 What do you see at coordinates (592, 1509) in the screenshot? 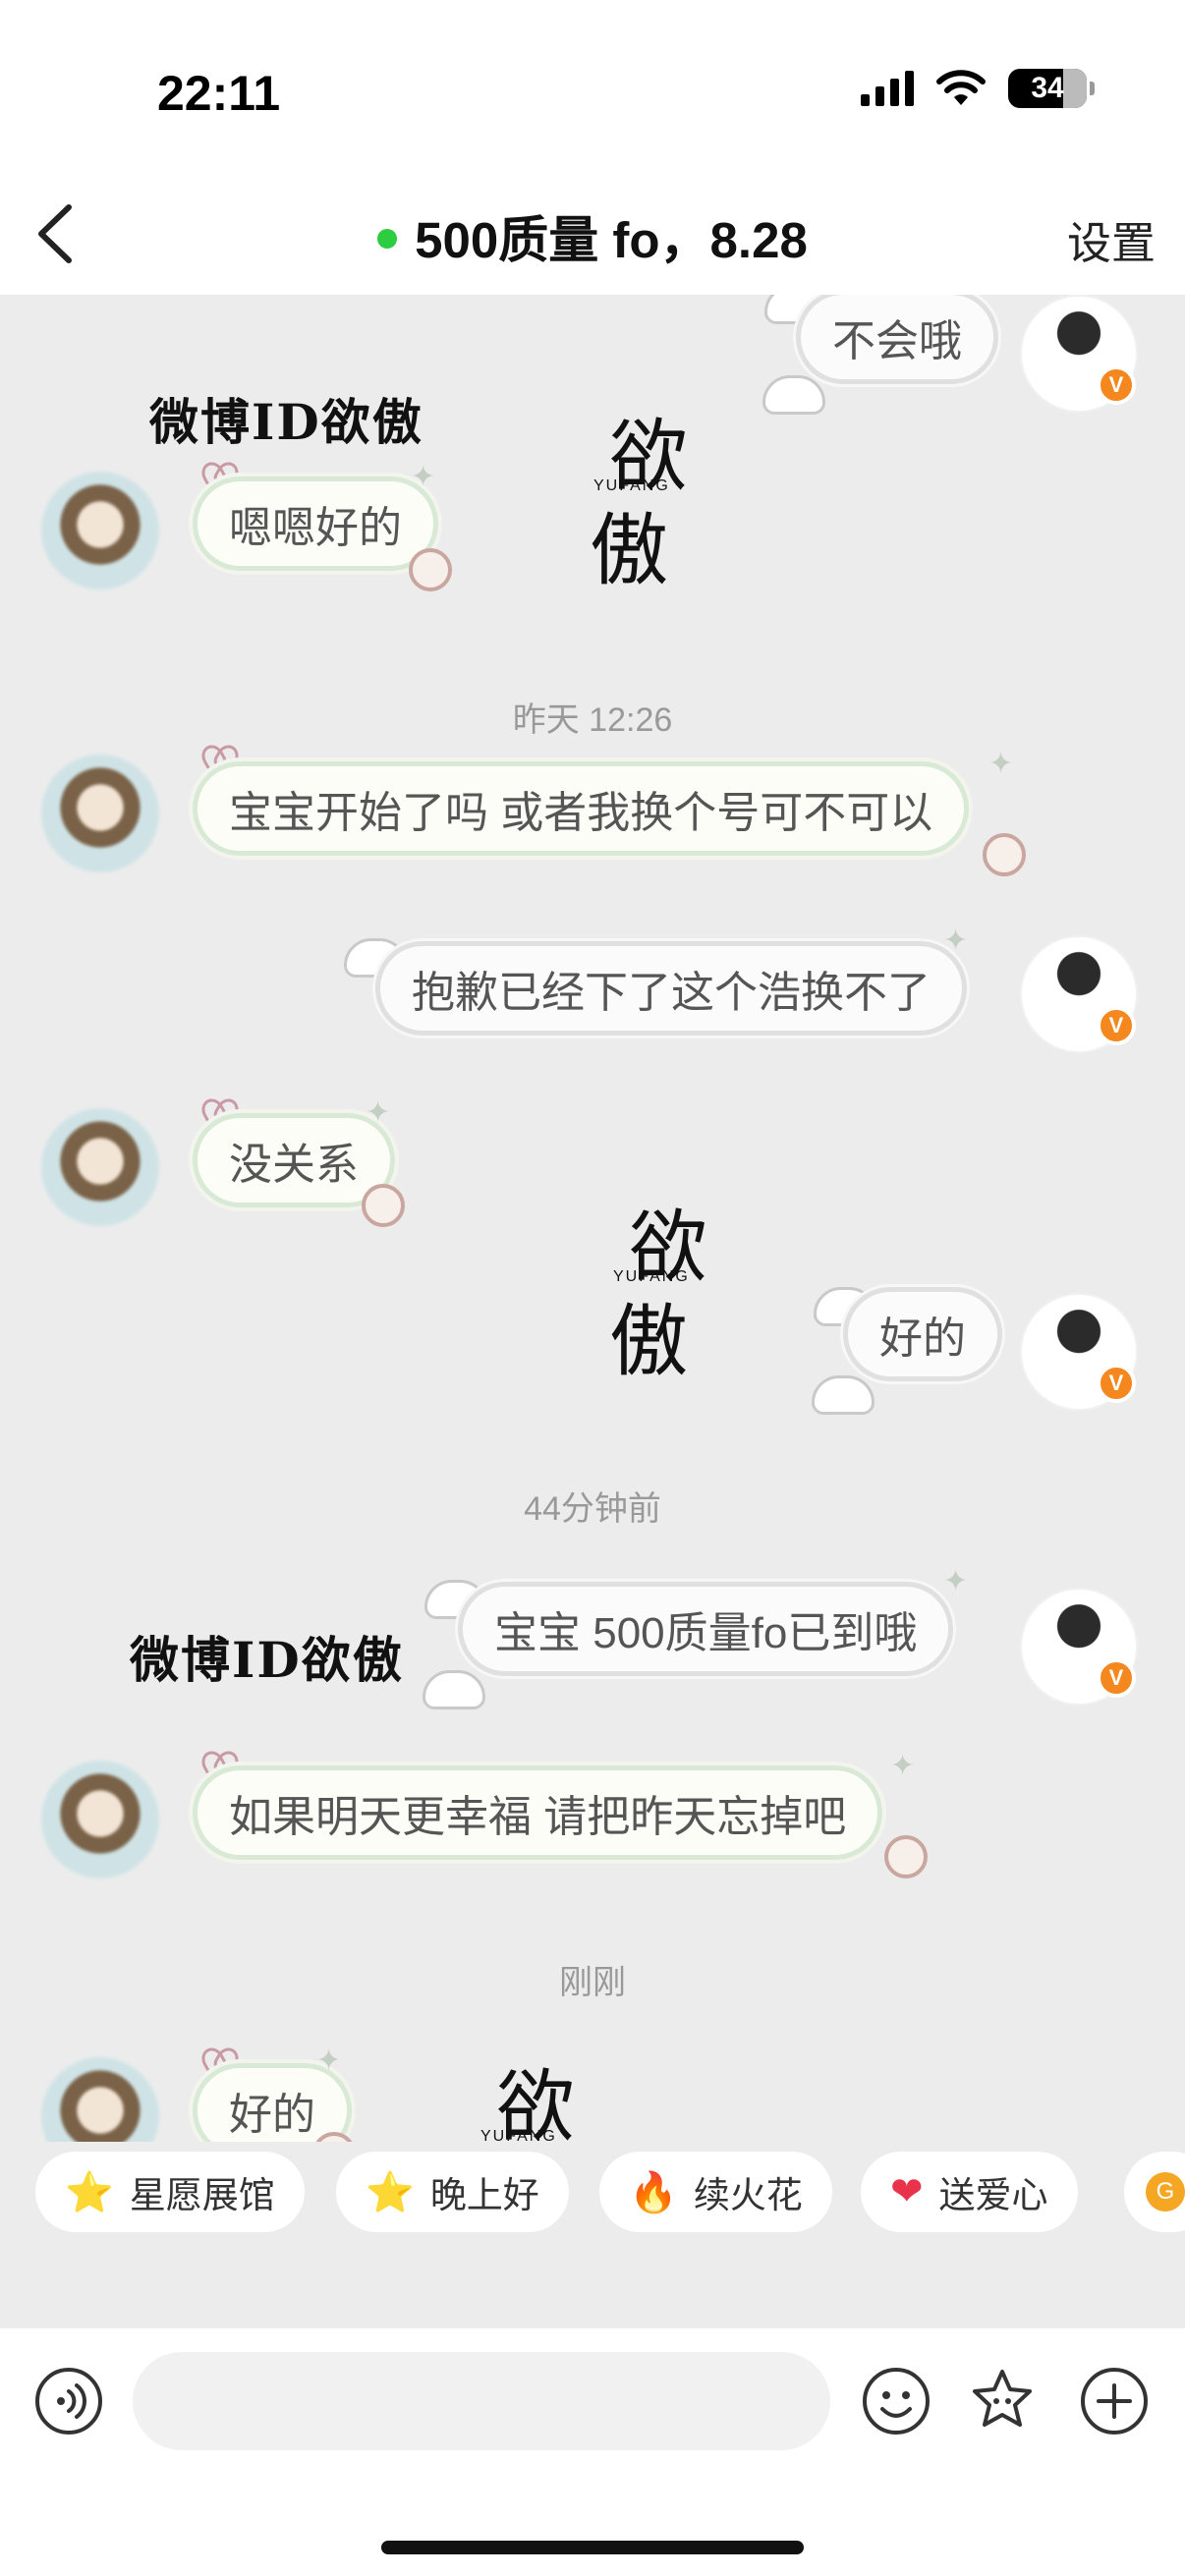
I see `timestamp: 44分钟前` at bounding box center [592, 1509].